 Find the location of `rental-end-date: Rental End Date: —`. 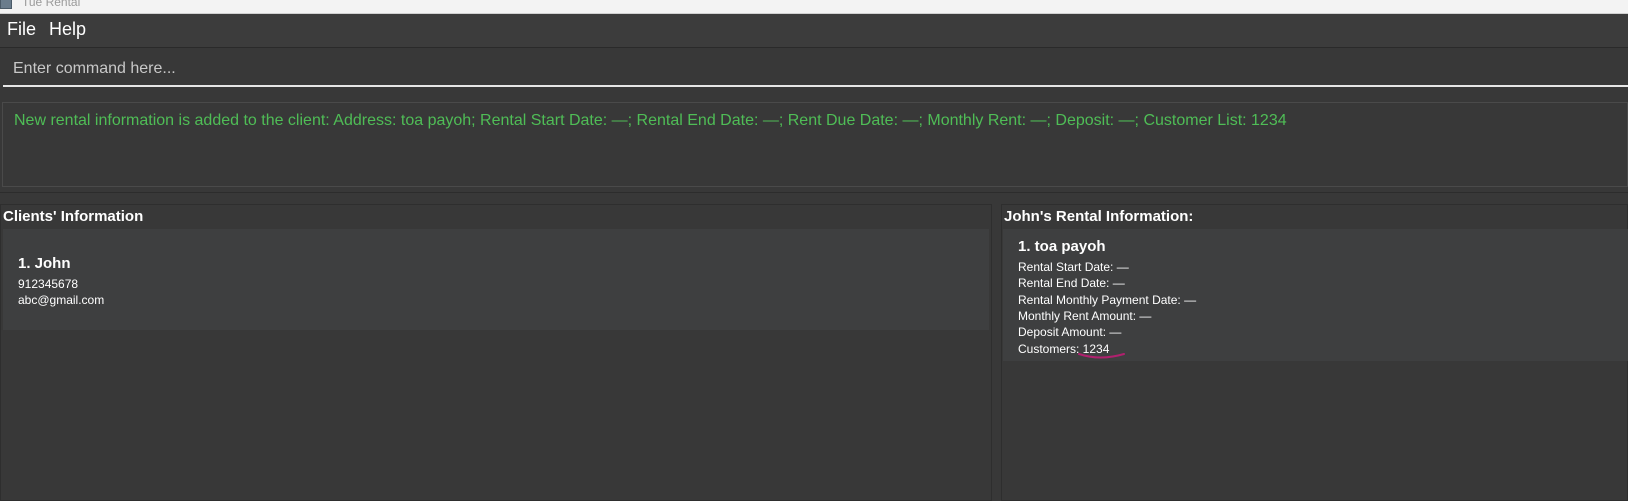

rental-end-date: Rental End Date: — is located at coordinates (1071, 283).